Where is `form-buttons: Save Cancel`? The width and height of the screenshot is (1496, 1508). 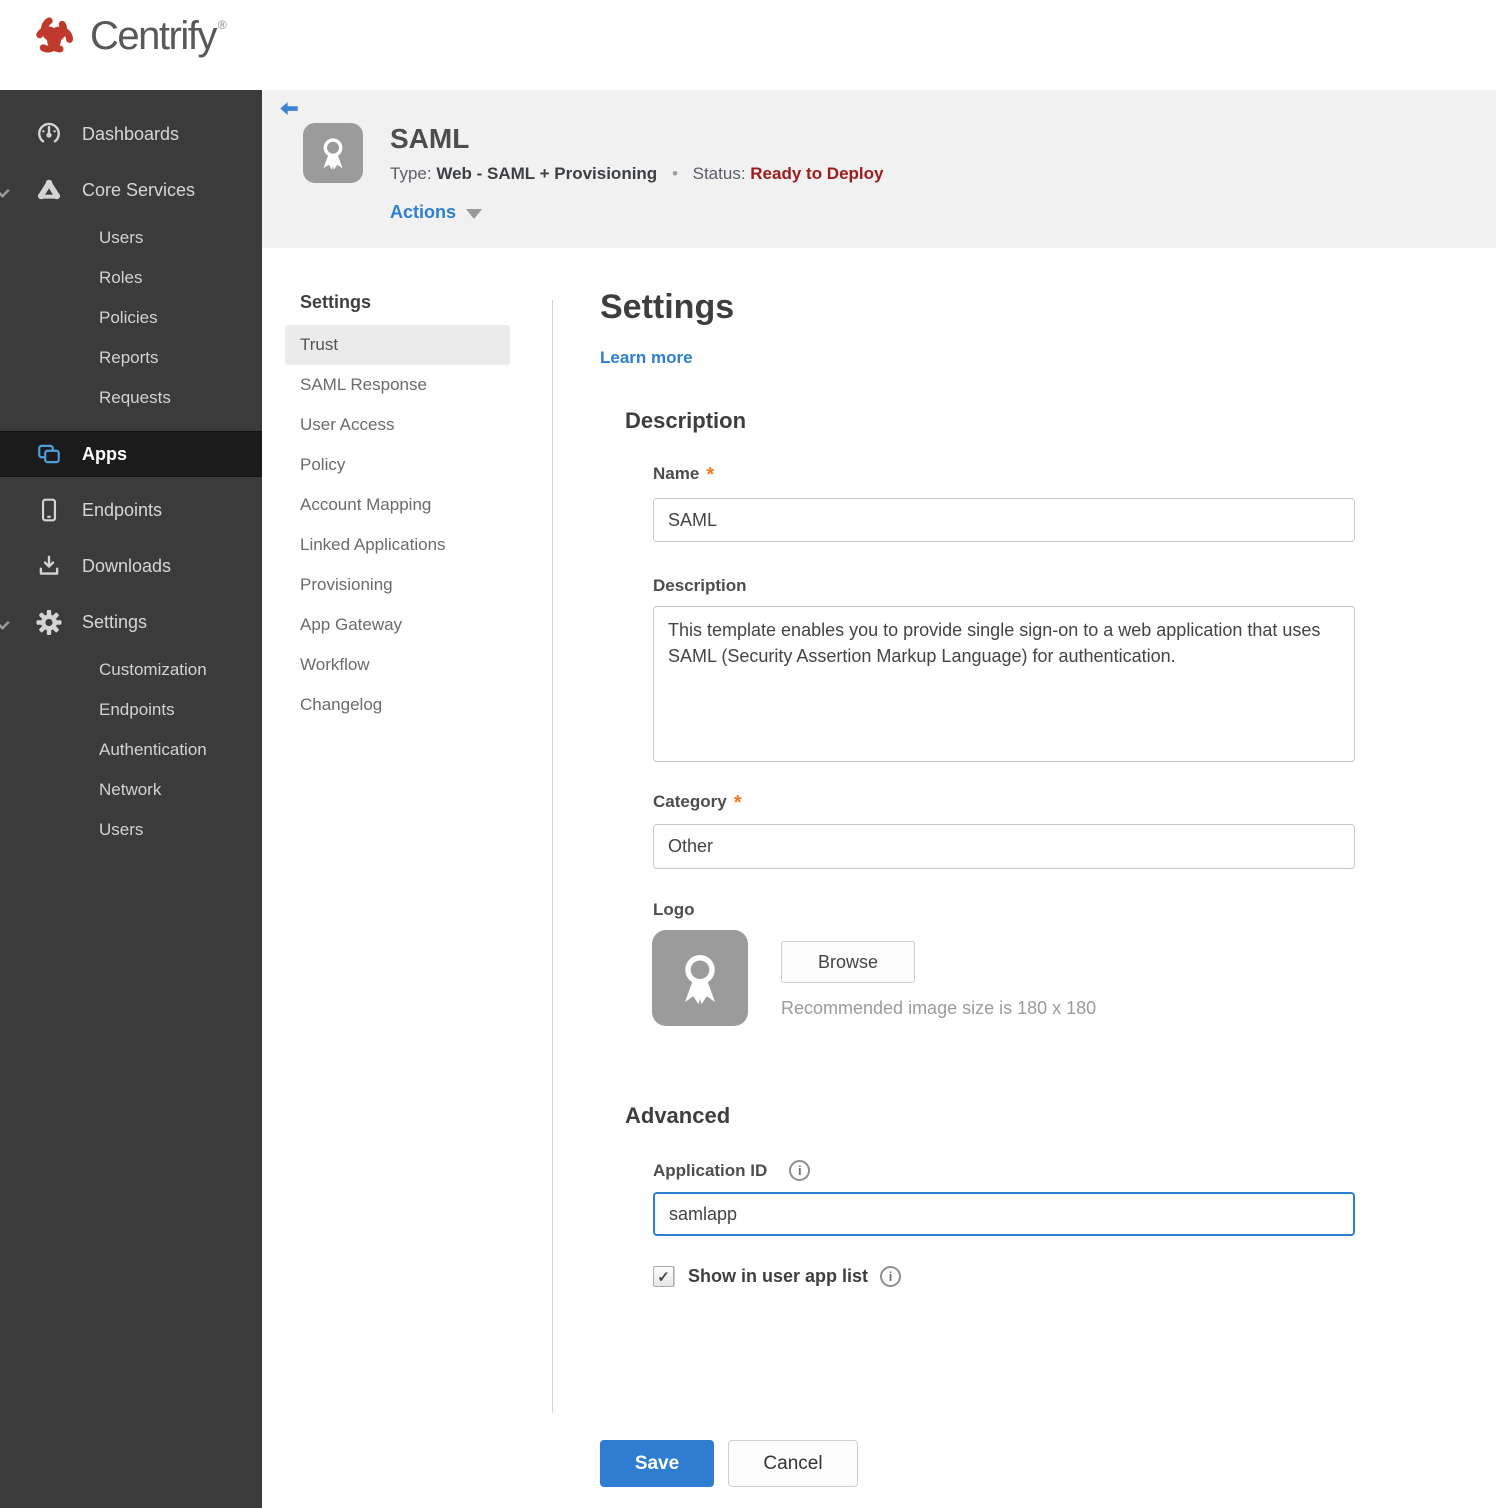
form-buttons: Save Cancel is located at coordinates (729, 1463).